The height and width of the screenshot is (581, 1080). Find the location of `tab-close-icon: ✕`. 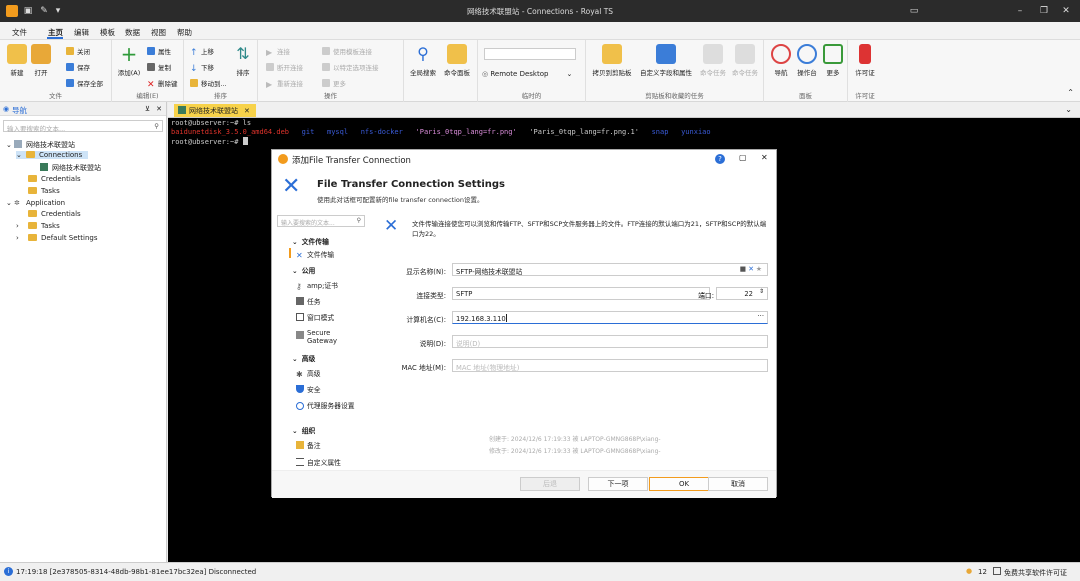

tab-close-icon: ✕ is located at coordinates (247, 111).